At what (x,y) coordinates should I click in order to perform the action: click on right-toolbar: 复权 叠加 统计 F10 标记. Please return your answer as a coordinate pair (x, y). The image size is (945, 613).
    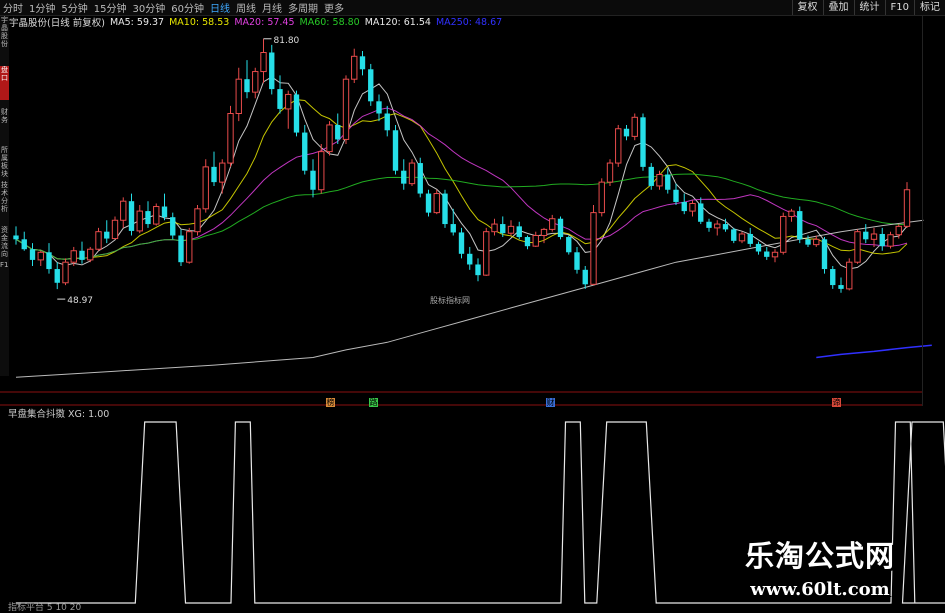
    Looking at the image, I should click on (868, 7).